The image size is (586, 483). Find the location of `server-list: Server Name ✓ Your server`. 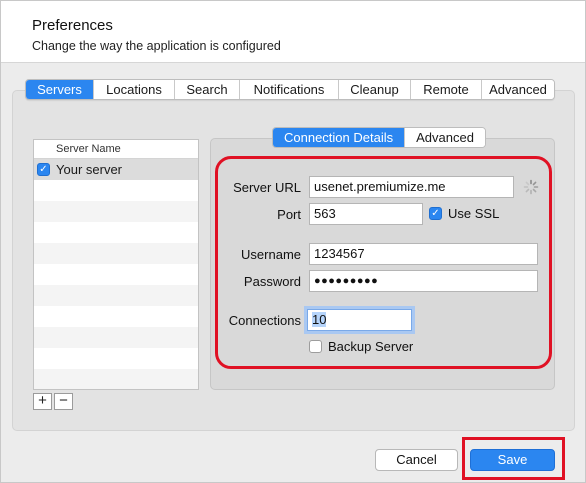

server-list: Server Name ✓ Your server is located at coordinates (116, 264).